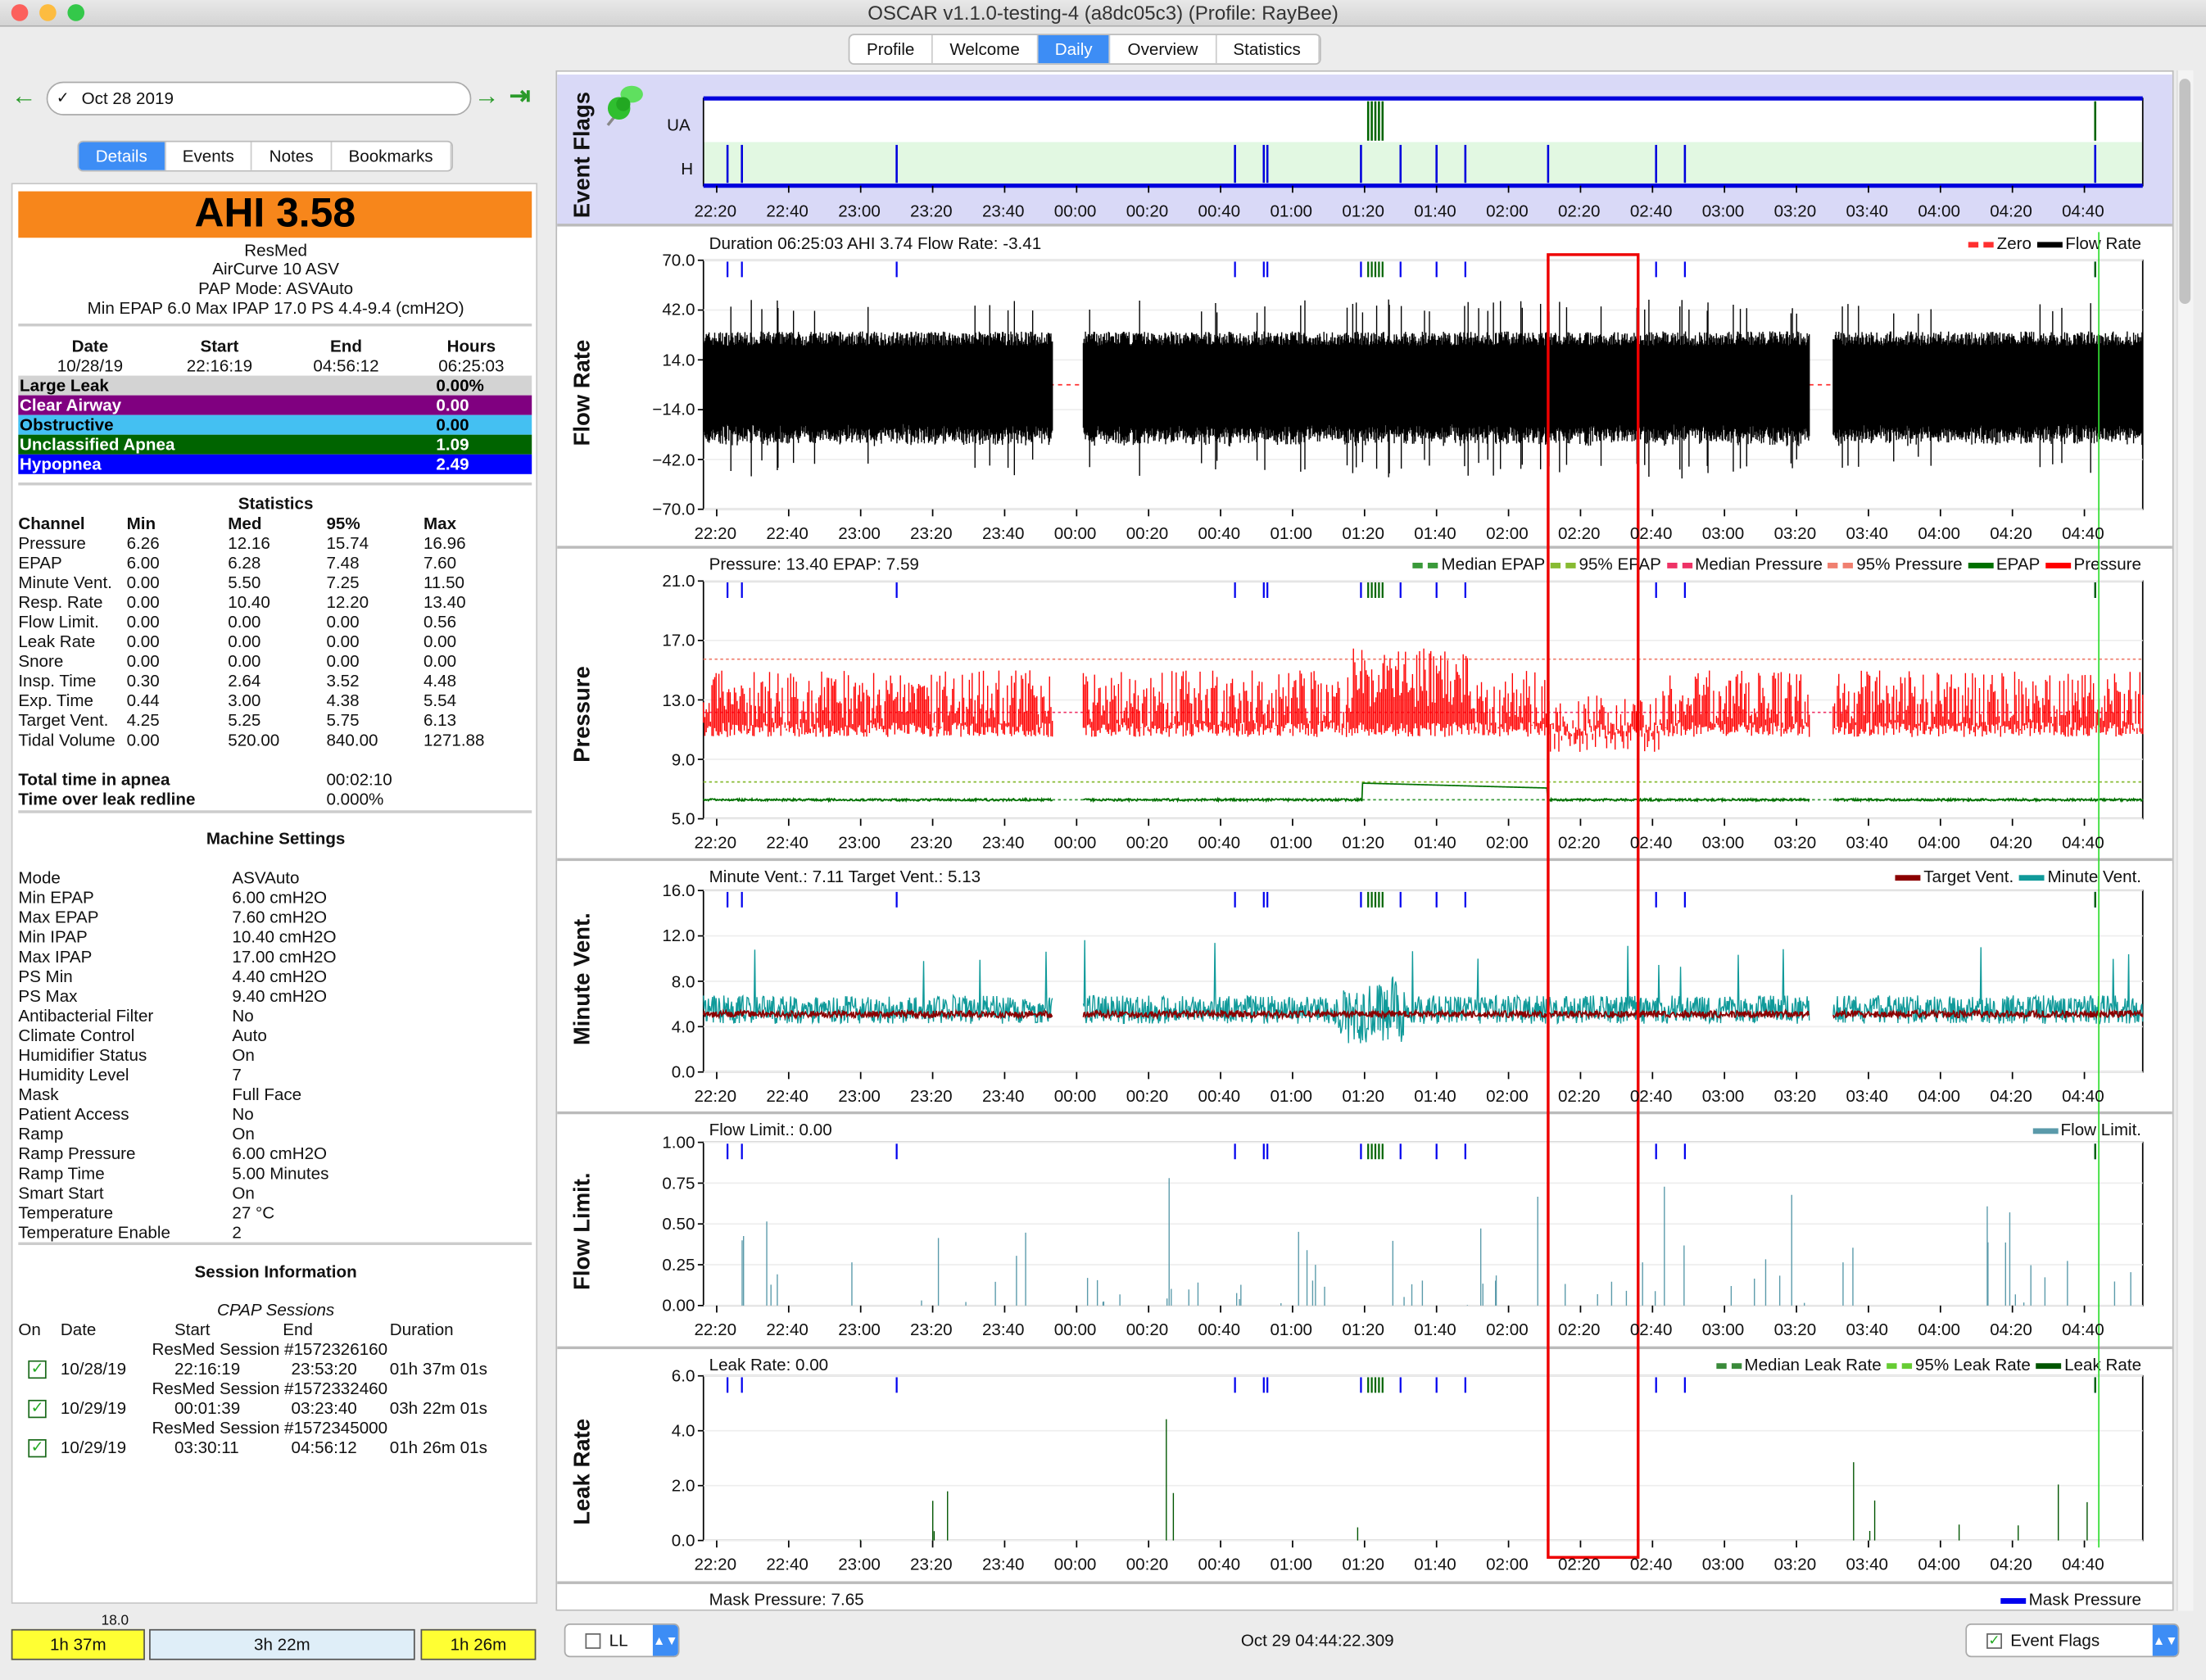 This screenshot has width=2206, height=1680. Describe the element at coordinates (1291, 843) in the screenshot. I see `x-tick-label: 01:00` at that location.